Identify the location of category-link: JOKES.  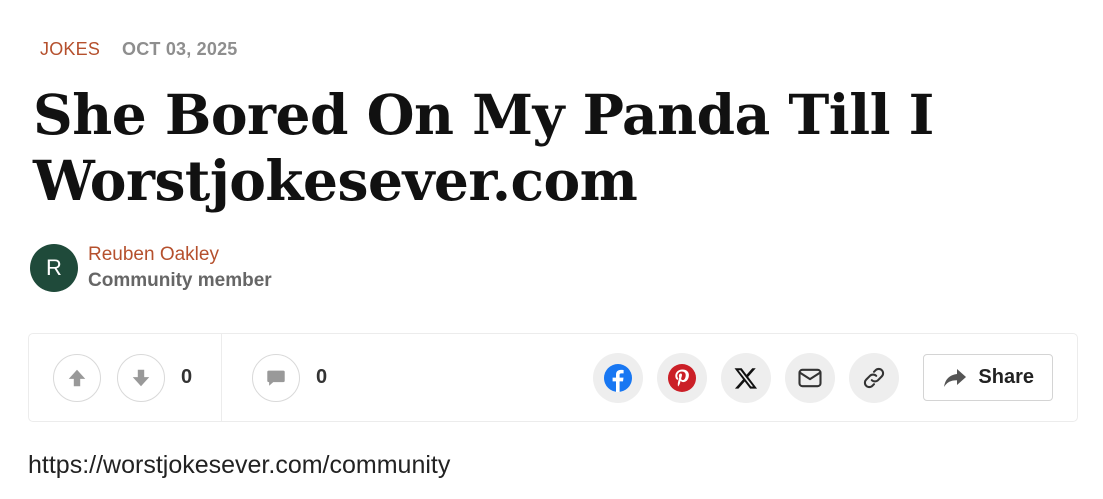
(70, 49).